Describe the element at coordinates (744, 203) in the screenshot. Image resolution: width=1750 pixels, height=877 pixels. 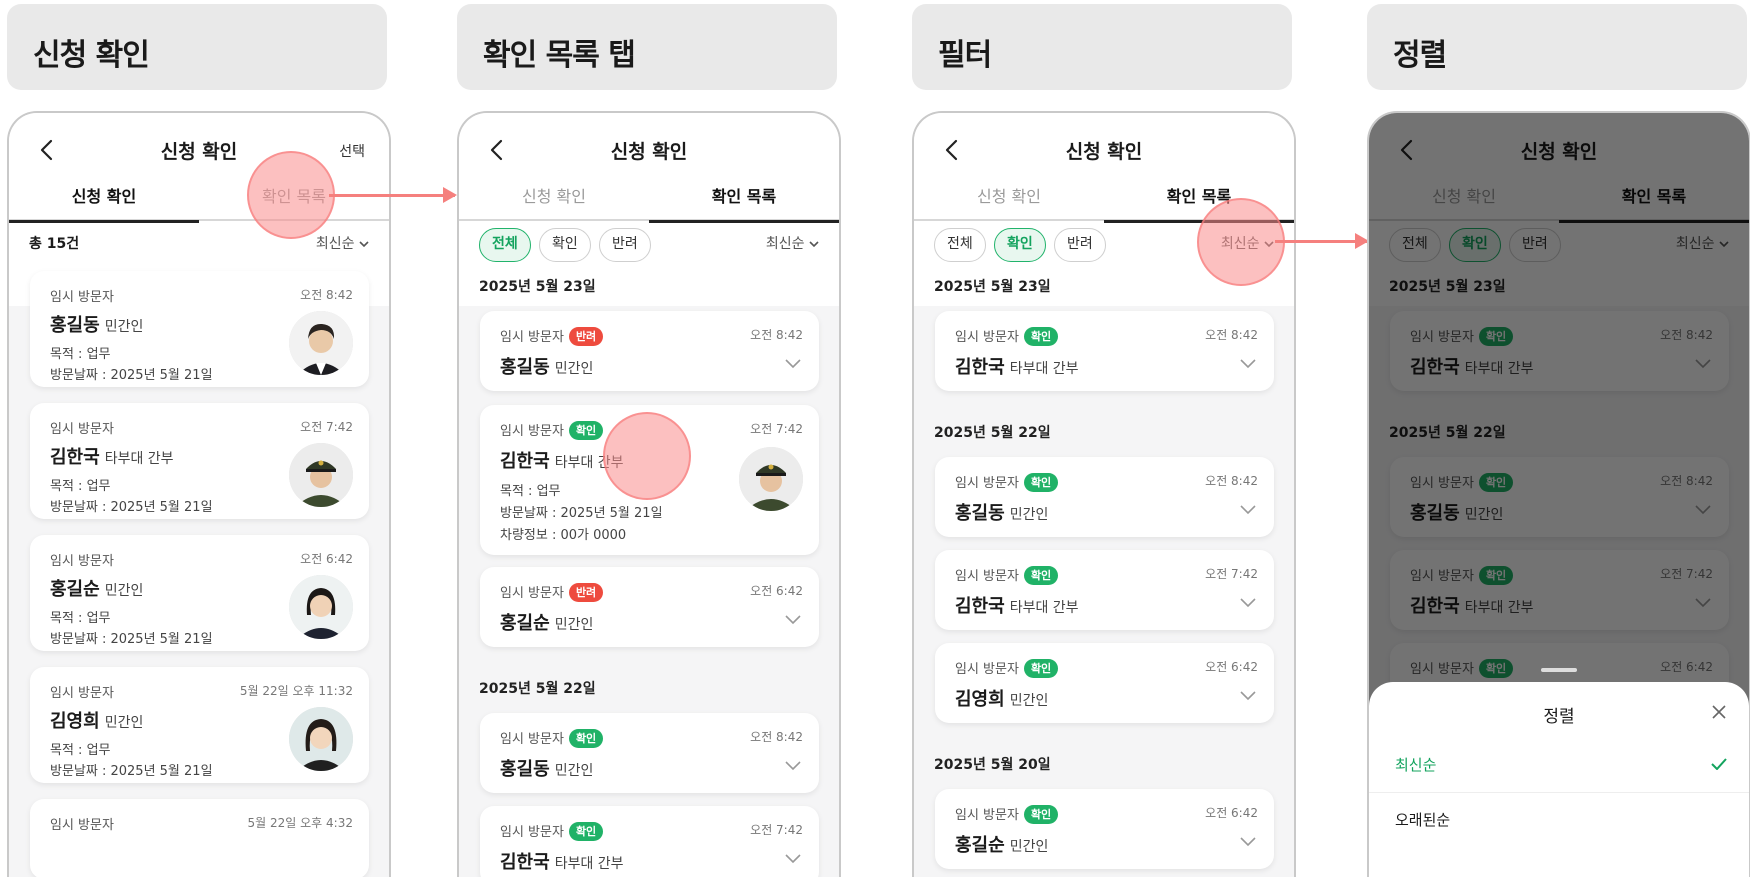
I see `tab-check-list: 확인 목록` at that location.